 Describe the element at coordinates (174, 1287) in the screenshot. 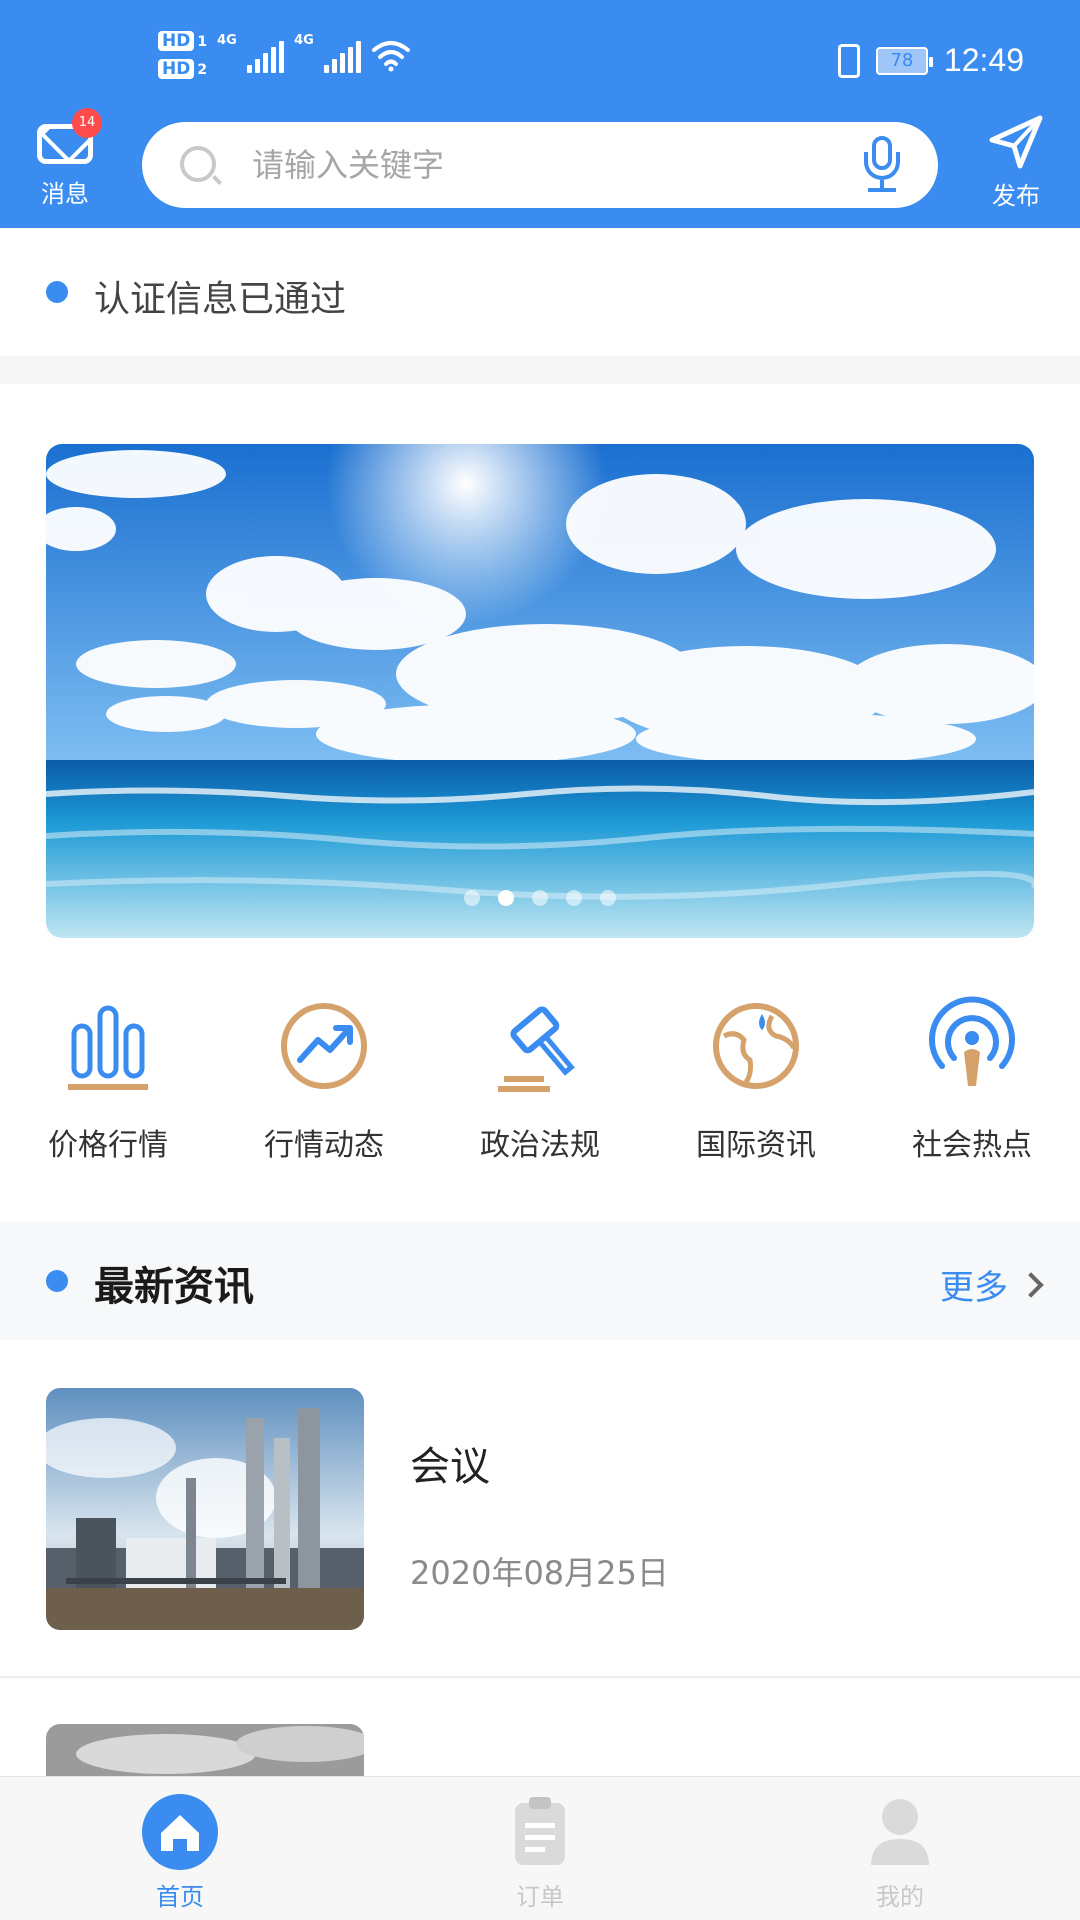

I see `latest-news-title: 最新资讯` at that location.